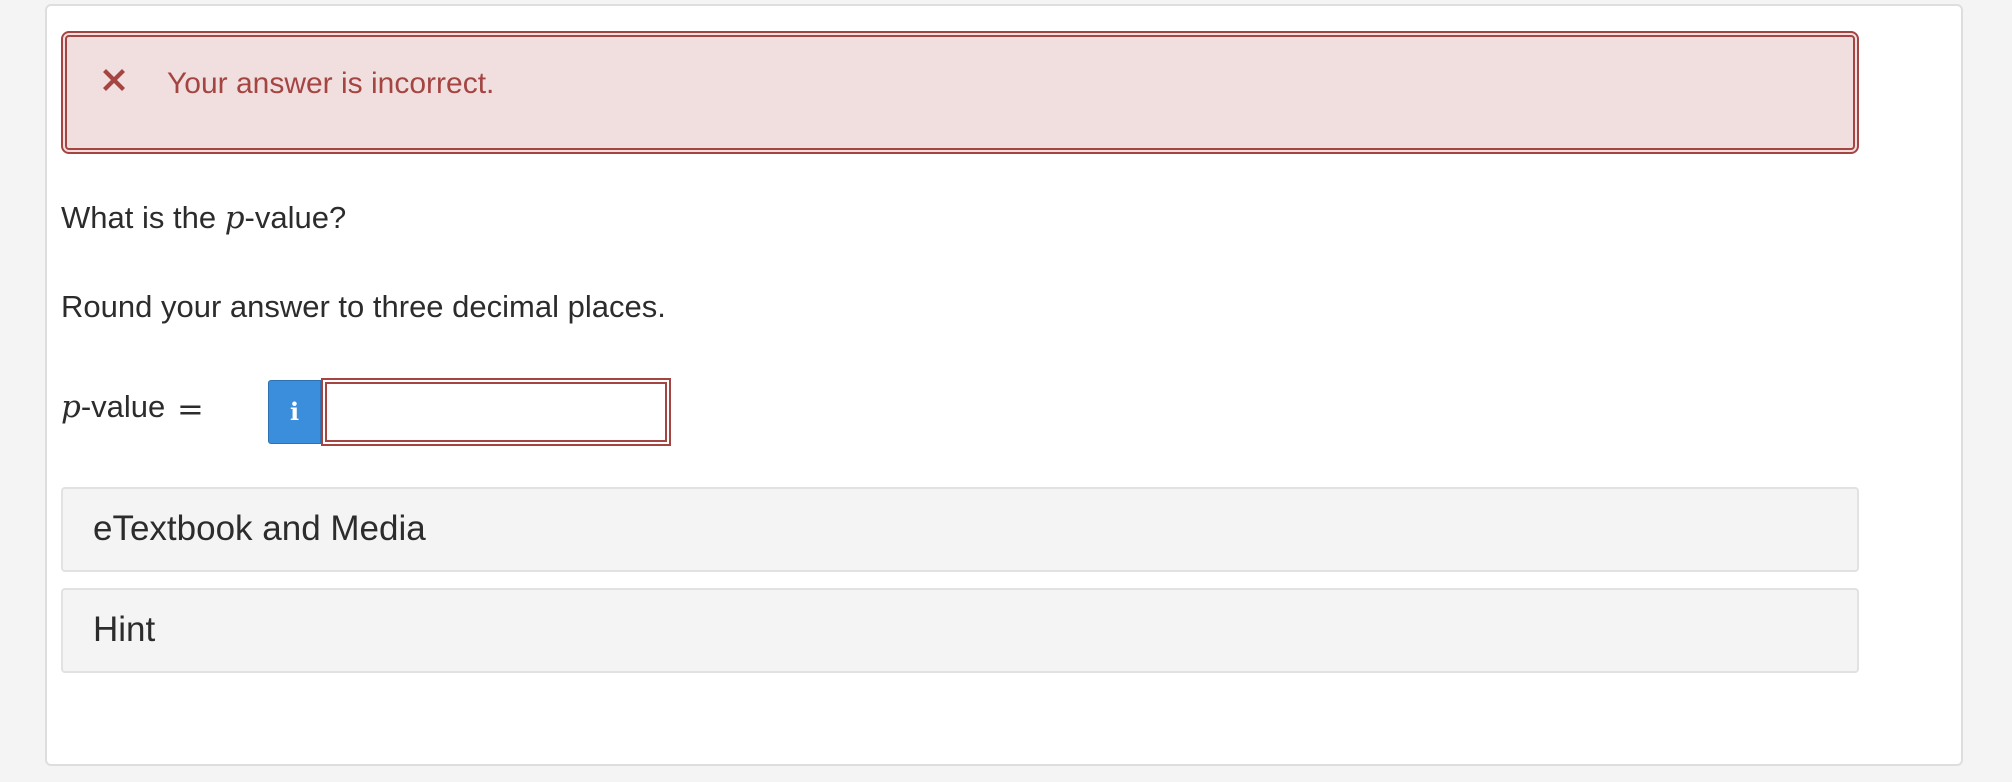  What do you see at coordinates (259, 528) in the screenshot?
I see `etextbook-media-label: eTextbook and Media` at bounding box center [259, 528].